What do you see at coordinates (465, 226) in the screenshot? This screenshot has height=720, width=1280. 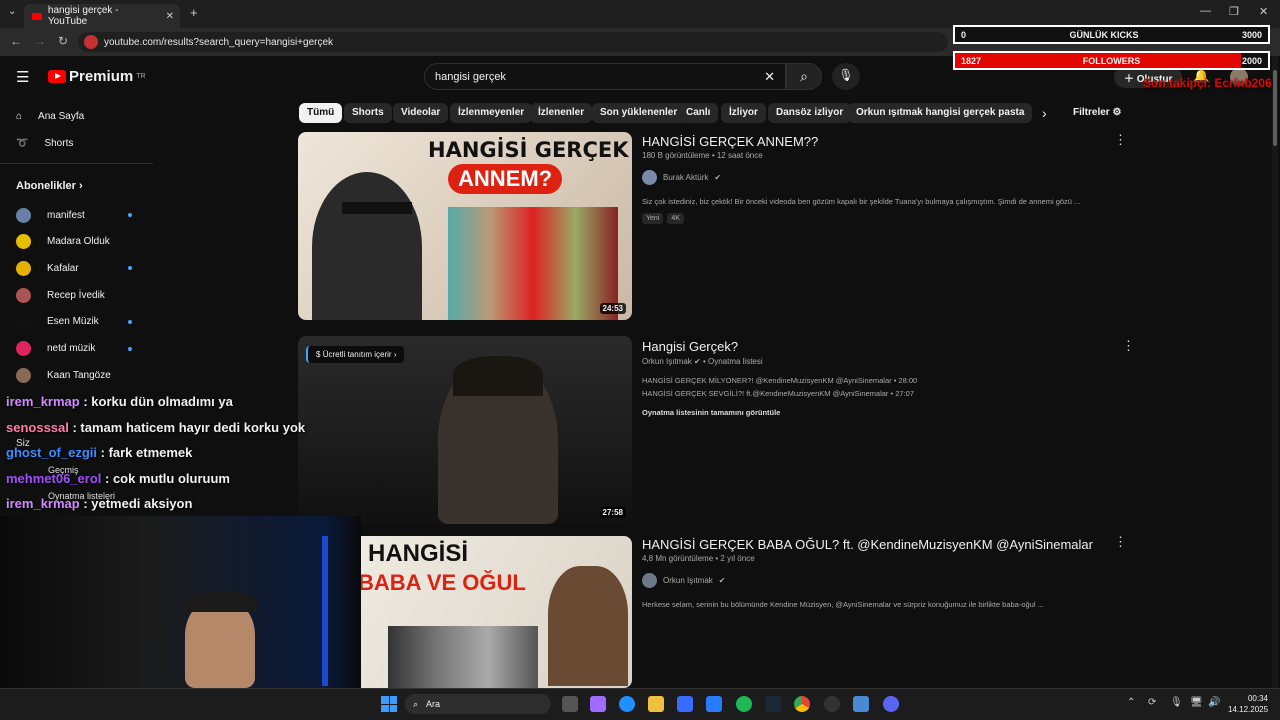 I see `video-thumbnail: HANGİSİ GERÇEK ANNEM? 24:53` at bounding box center [465, 226].